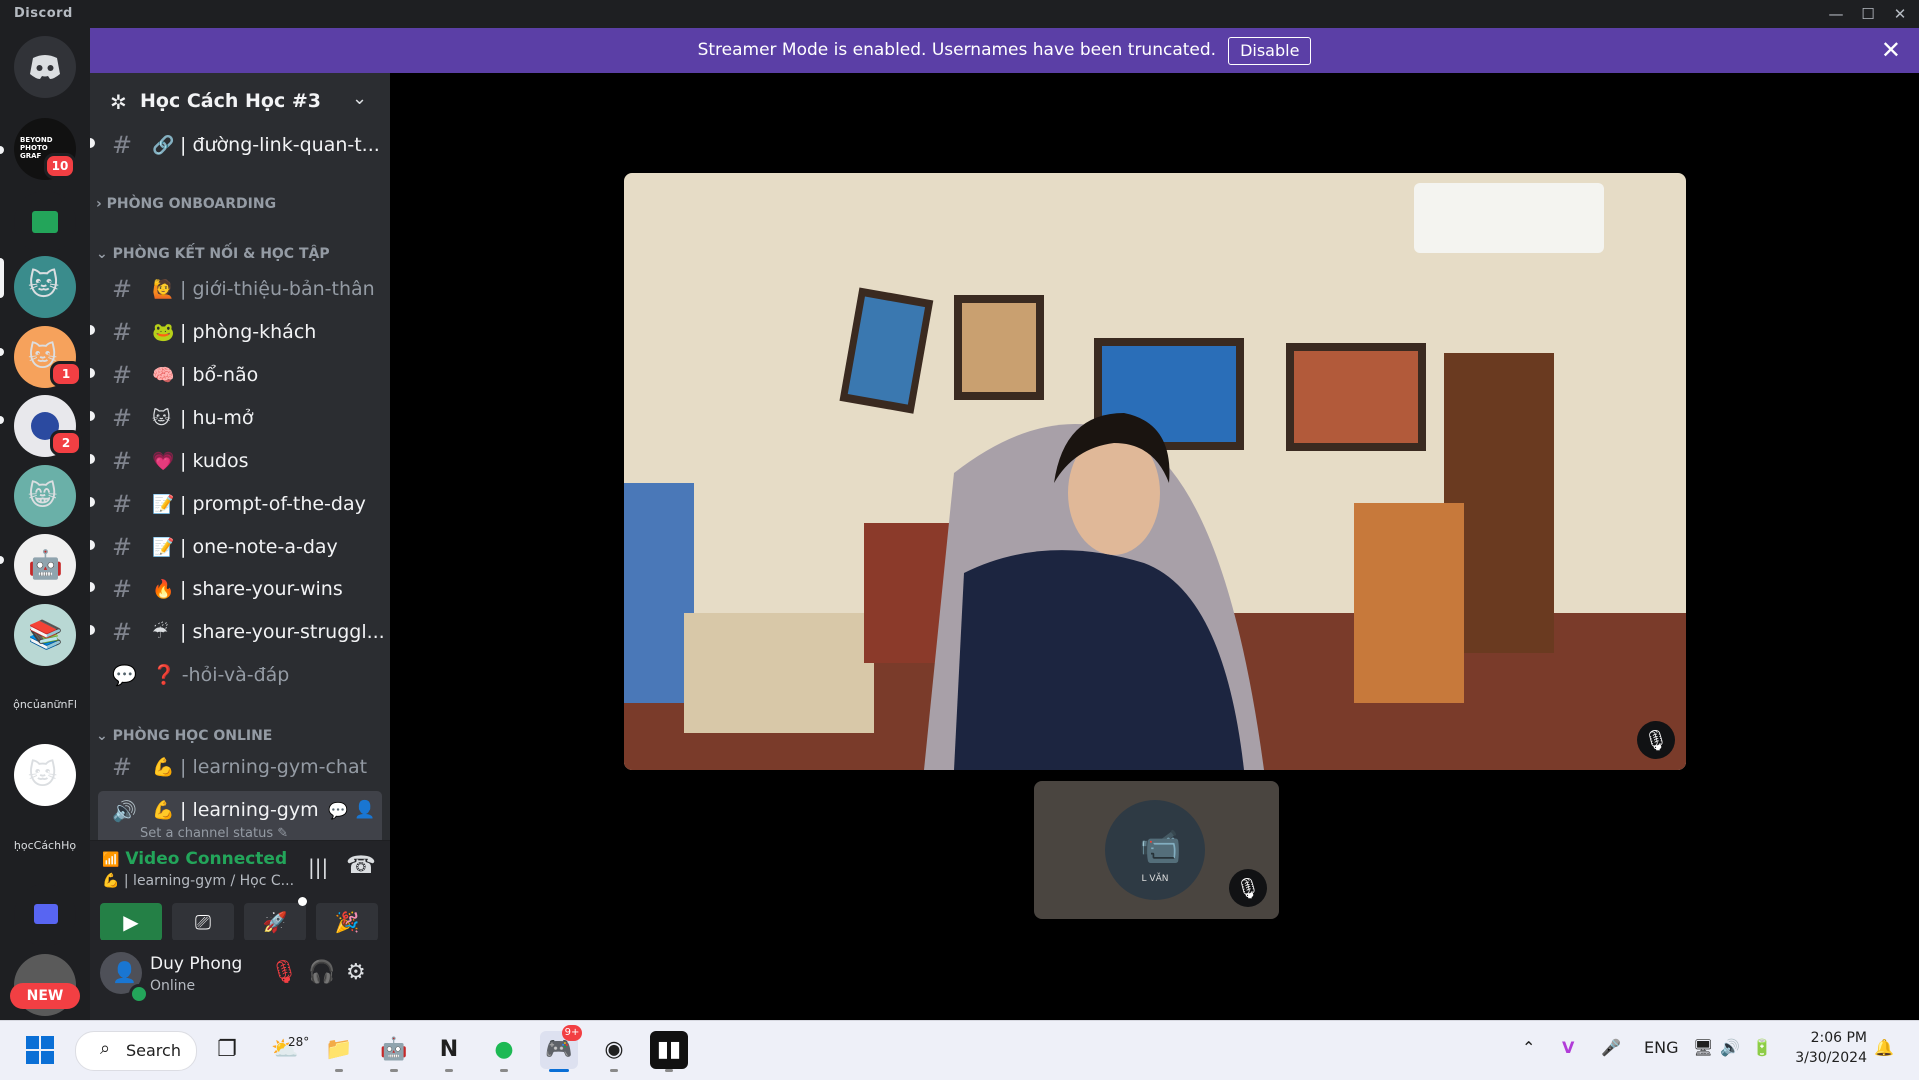 The width and height of the screenshot is (1919, 1080). Describe the element at coordinates (240, 101) in the screenshot. I see `guild-header: ✲ Học Cách Học #3 ⌄` at that location.